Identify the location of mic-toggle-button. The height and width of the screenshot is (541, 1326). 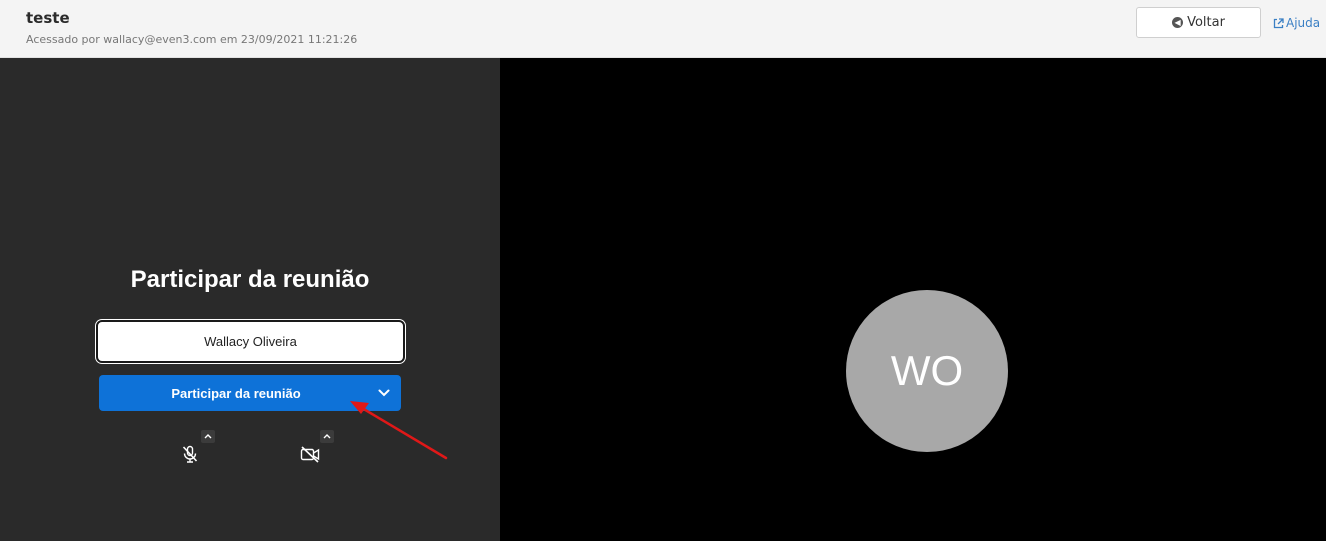
(190, 454).